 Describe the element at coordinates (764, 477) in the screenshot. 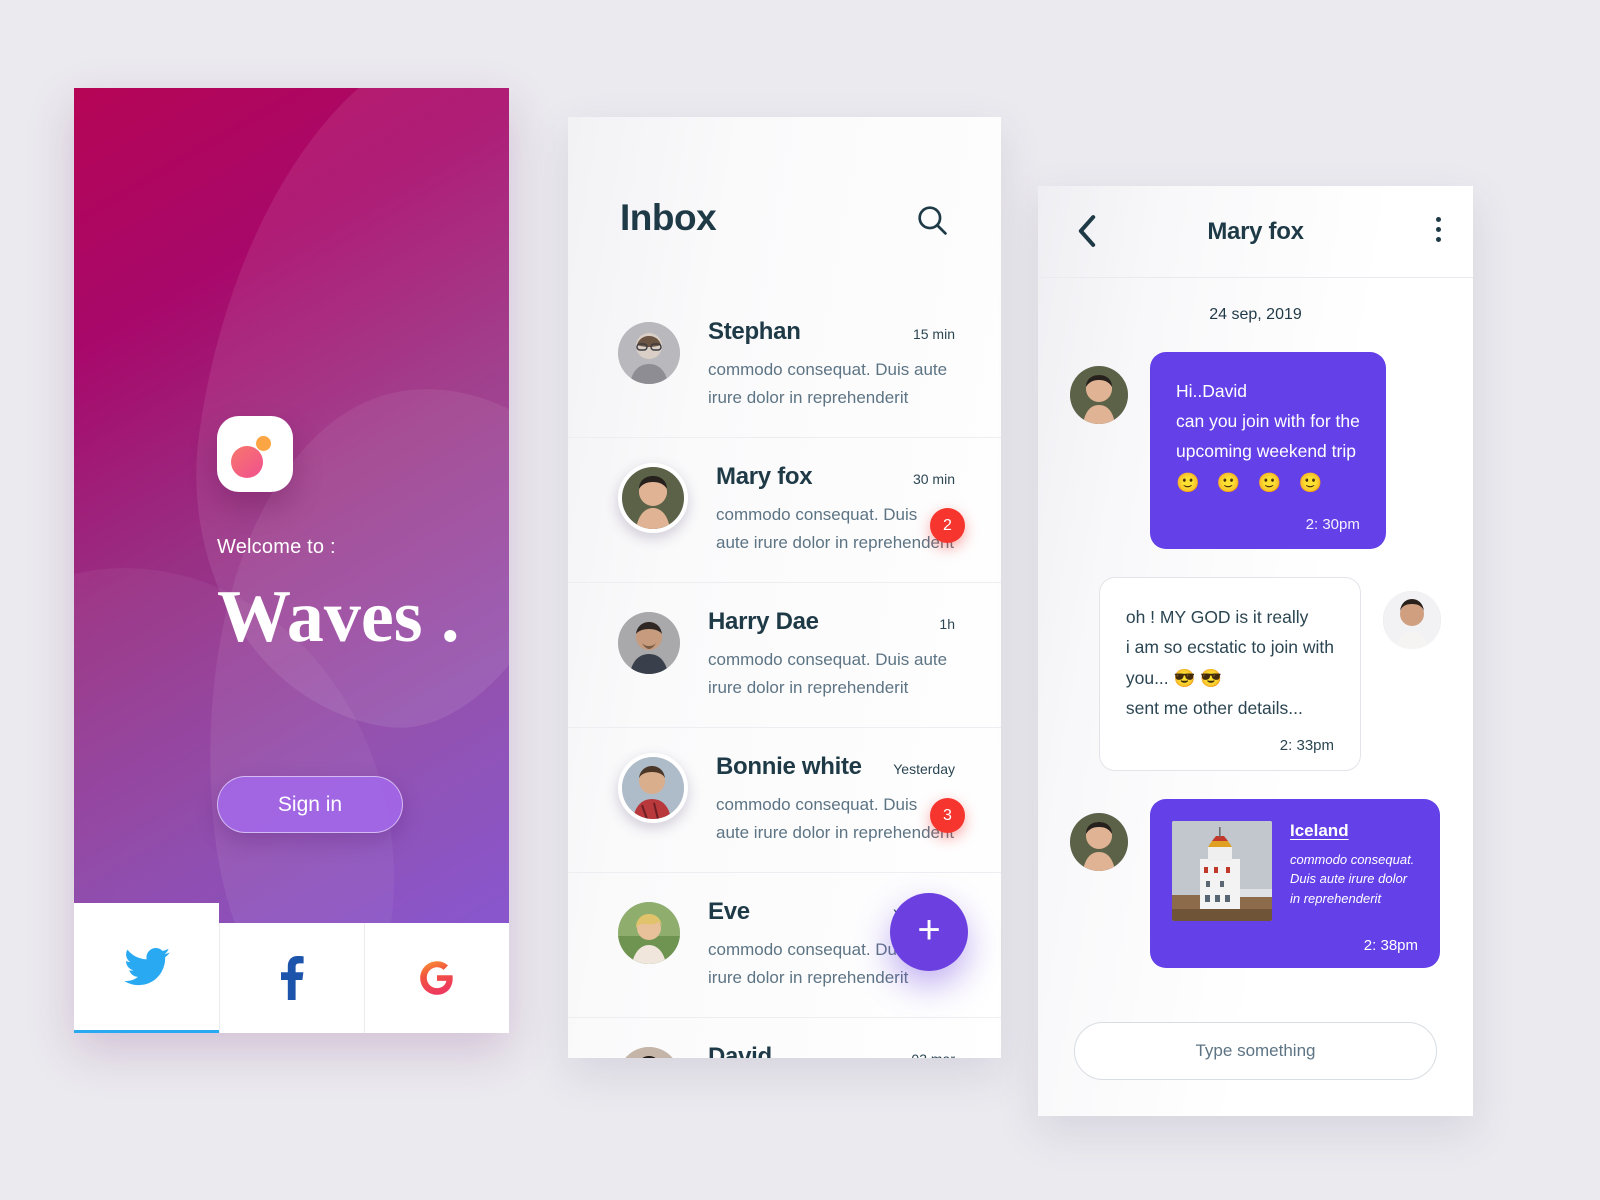

I see `contact-name: Mary fox` at that location.